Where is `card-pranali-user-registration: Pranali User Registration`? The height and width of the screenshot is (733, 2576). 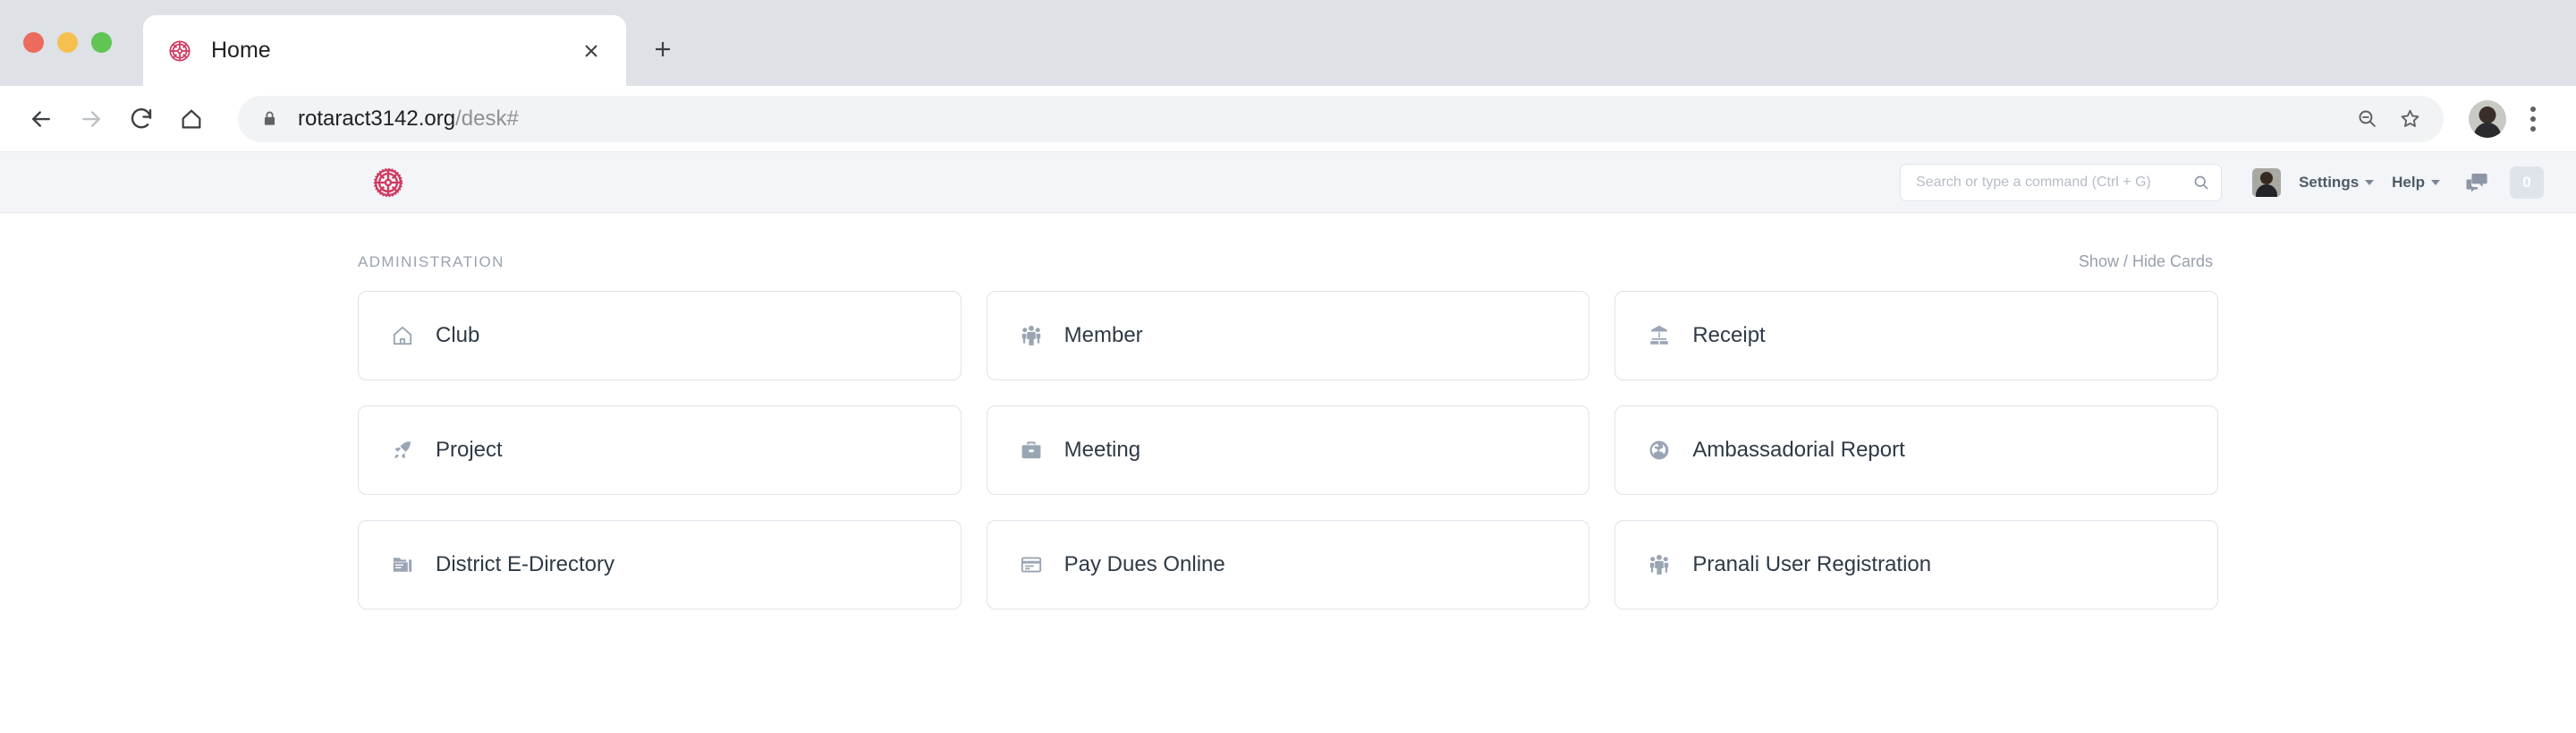
card-pranali-user-registration: Pranali User Registration is located at coordinates (1916, 565).